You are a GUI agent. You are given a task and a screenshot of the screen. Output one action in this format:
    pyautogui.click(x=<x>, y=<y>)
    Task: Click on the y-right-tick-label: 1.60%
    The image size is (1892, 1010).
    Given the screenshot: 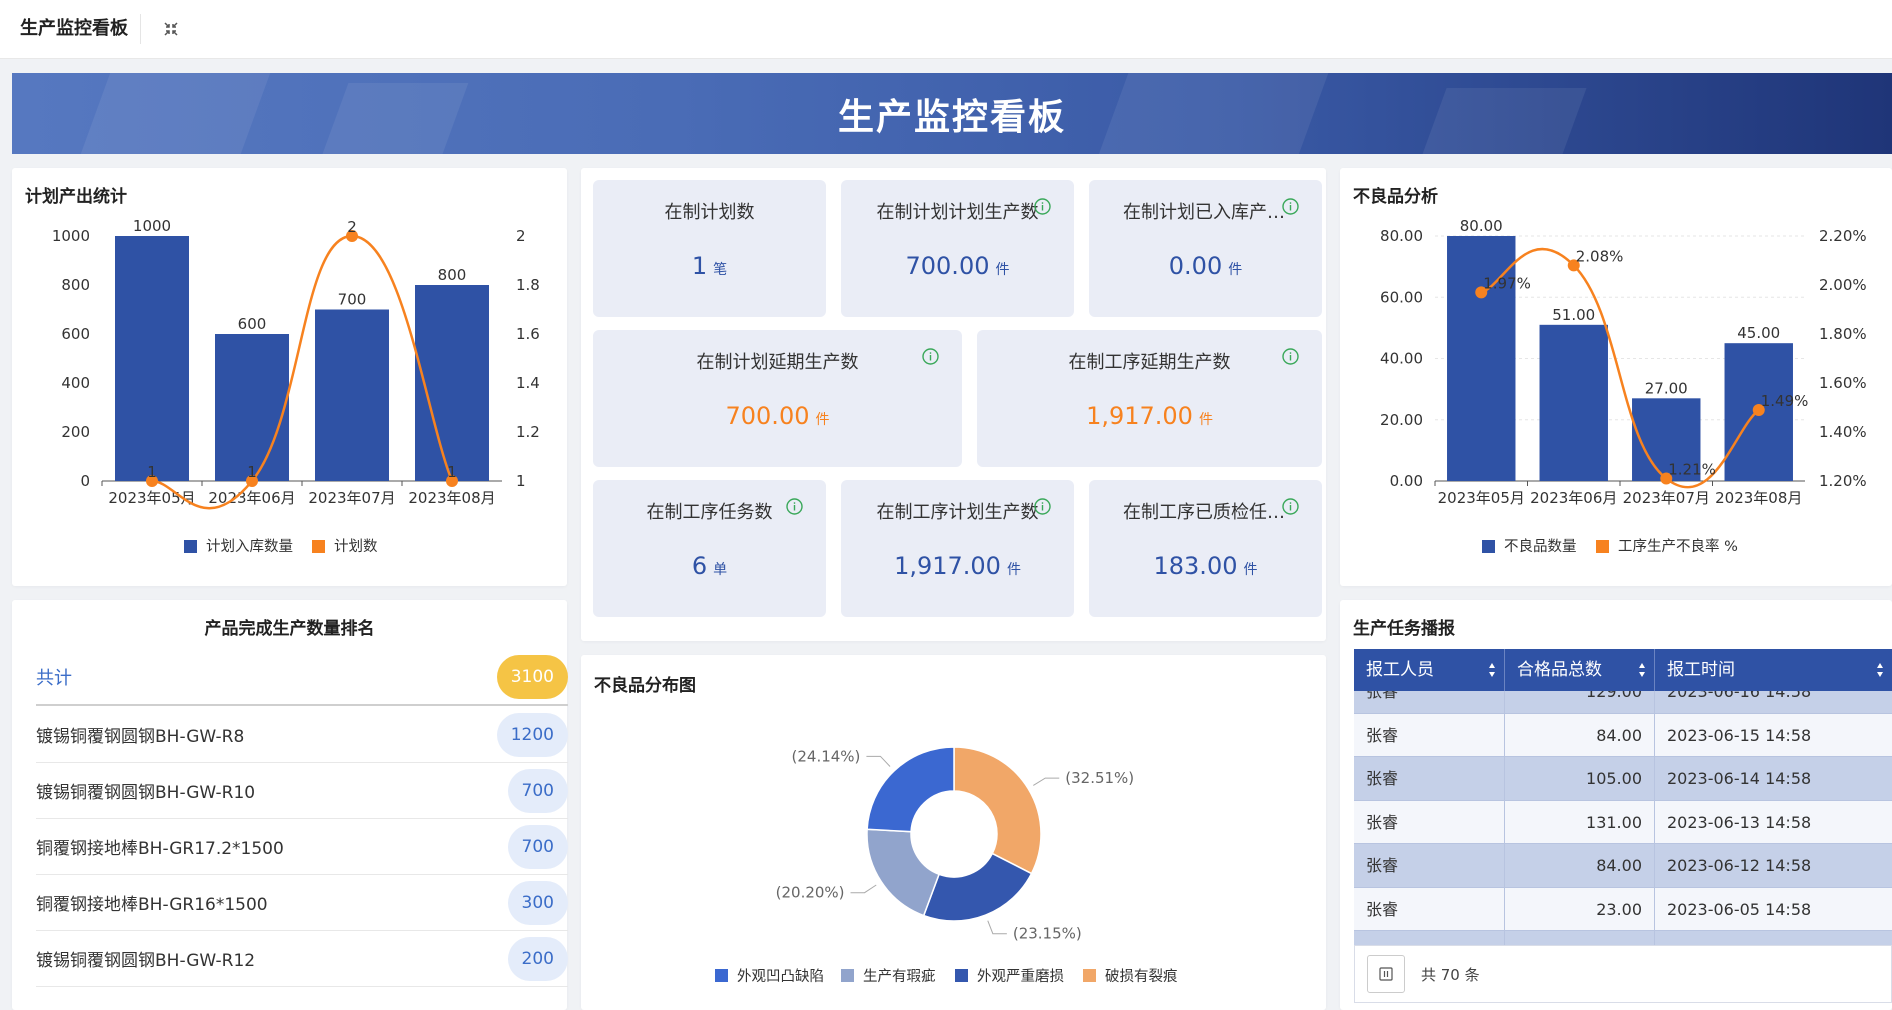 What is the action you would take?
    pyautogui.click(x=1843, y=383)
    